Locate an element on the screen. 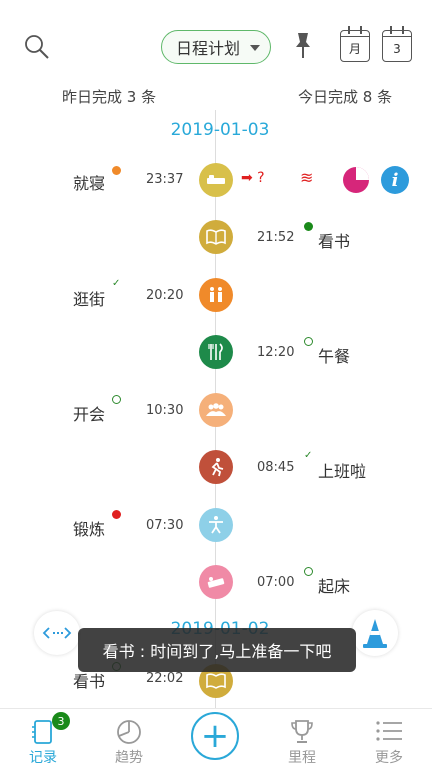  plan-selector-dropdown: 日程计划 is located at coordinates (216, 47).